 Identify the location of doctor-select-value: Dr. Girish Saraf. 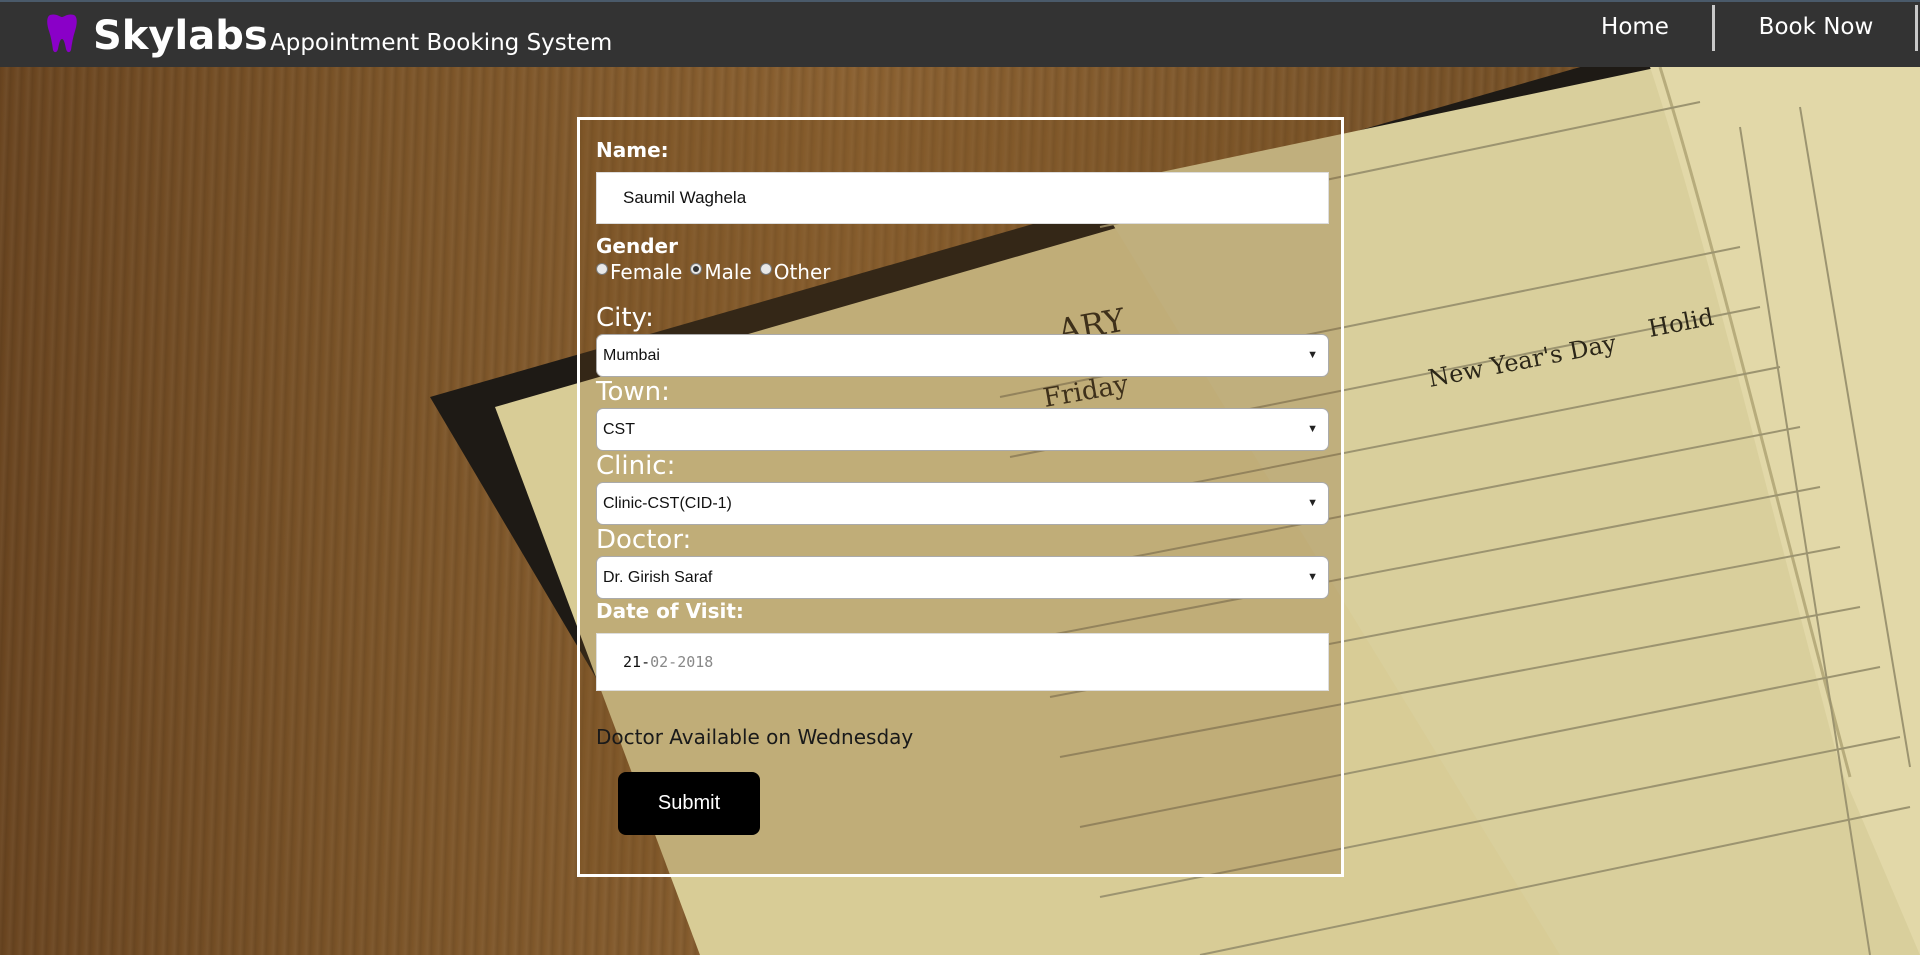
(658, 577).